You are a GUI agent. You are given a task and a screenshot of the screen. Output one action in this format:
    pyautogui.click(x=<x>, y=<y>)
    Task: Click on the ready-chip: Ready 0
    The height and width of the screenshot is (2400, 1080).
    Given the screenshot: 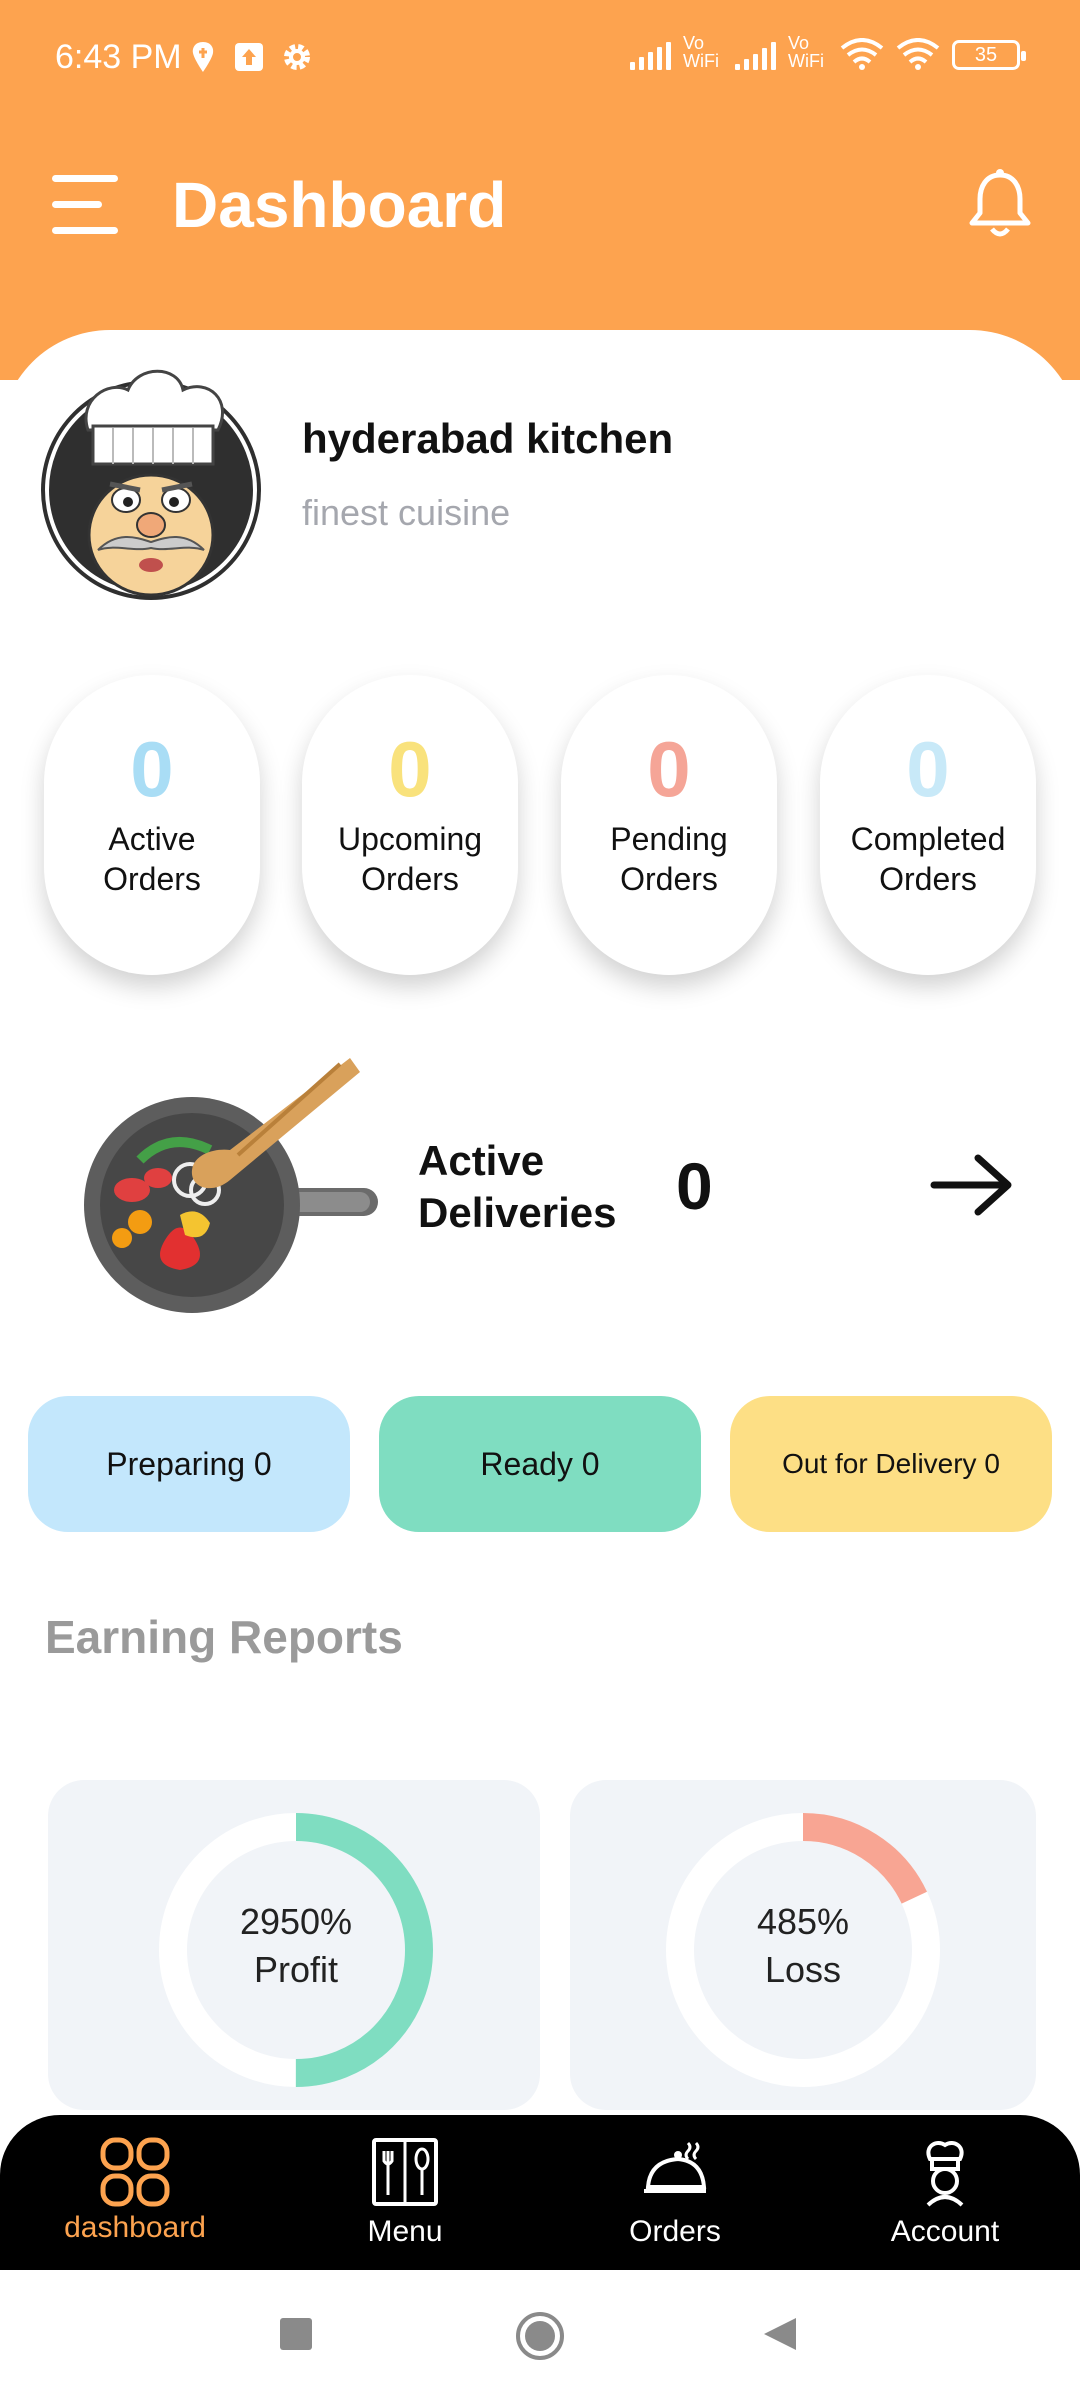 What is the action you would take?
    pyautogui.click(x=540, y=1464)
    